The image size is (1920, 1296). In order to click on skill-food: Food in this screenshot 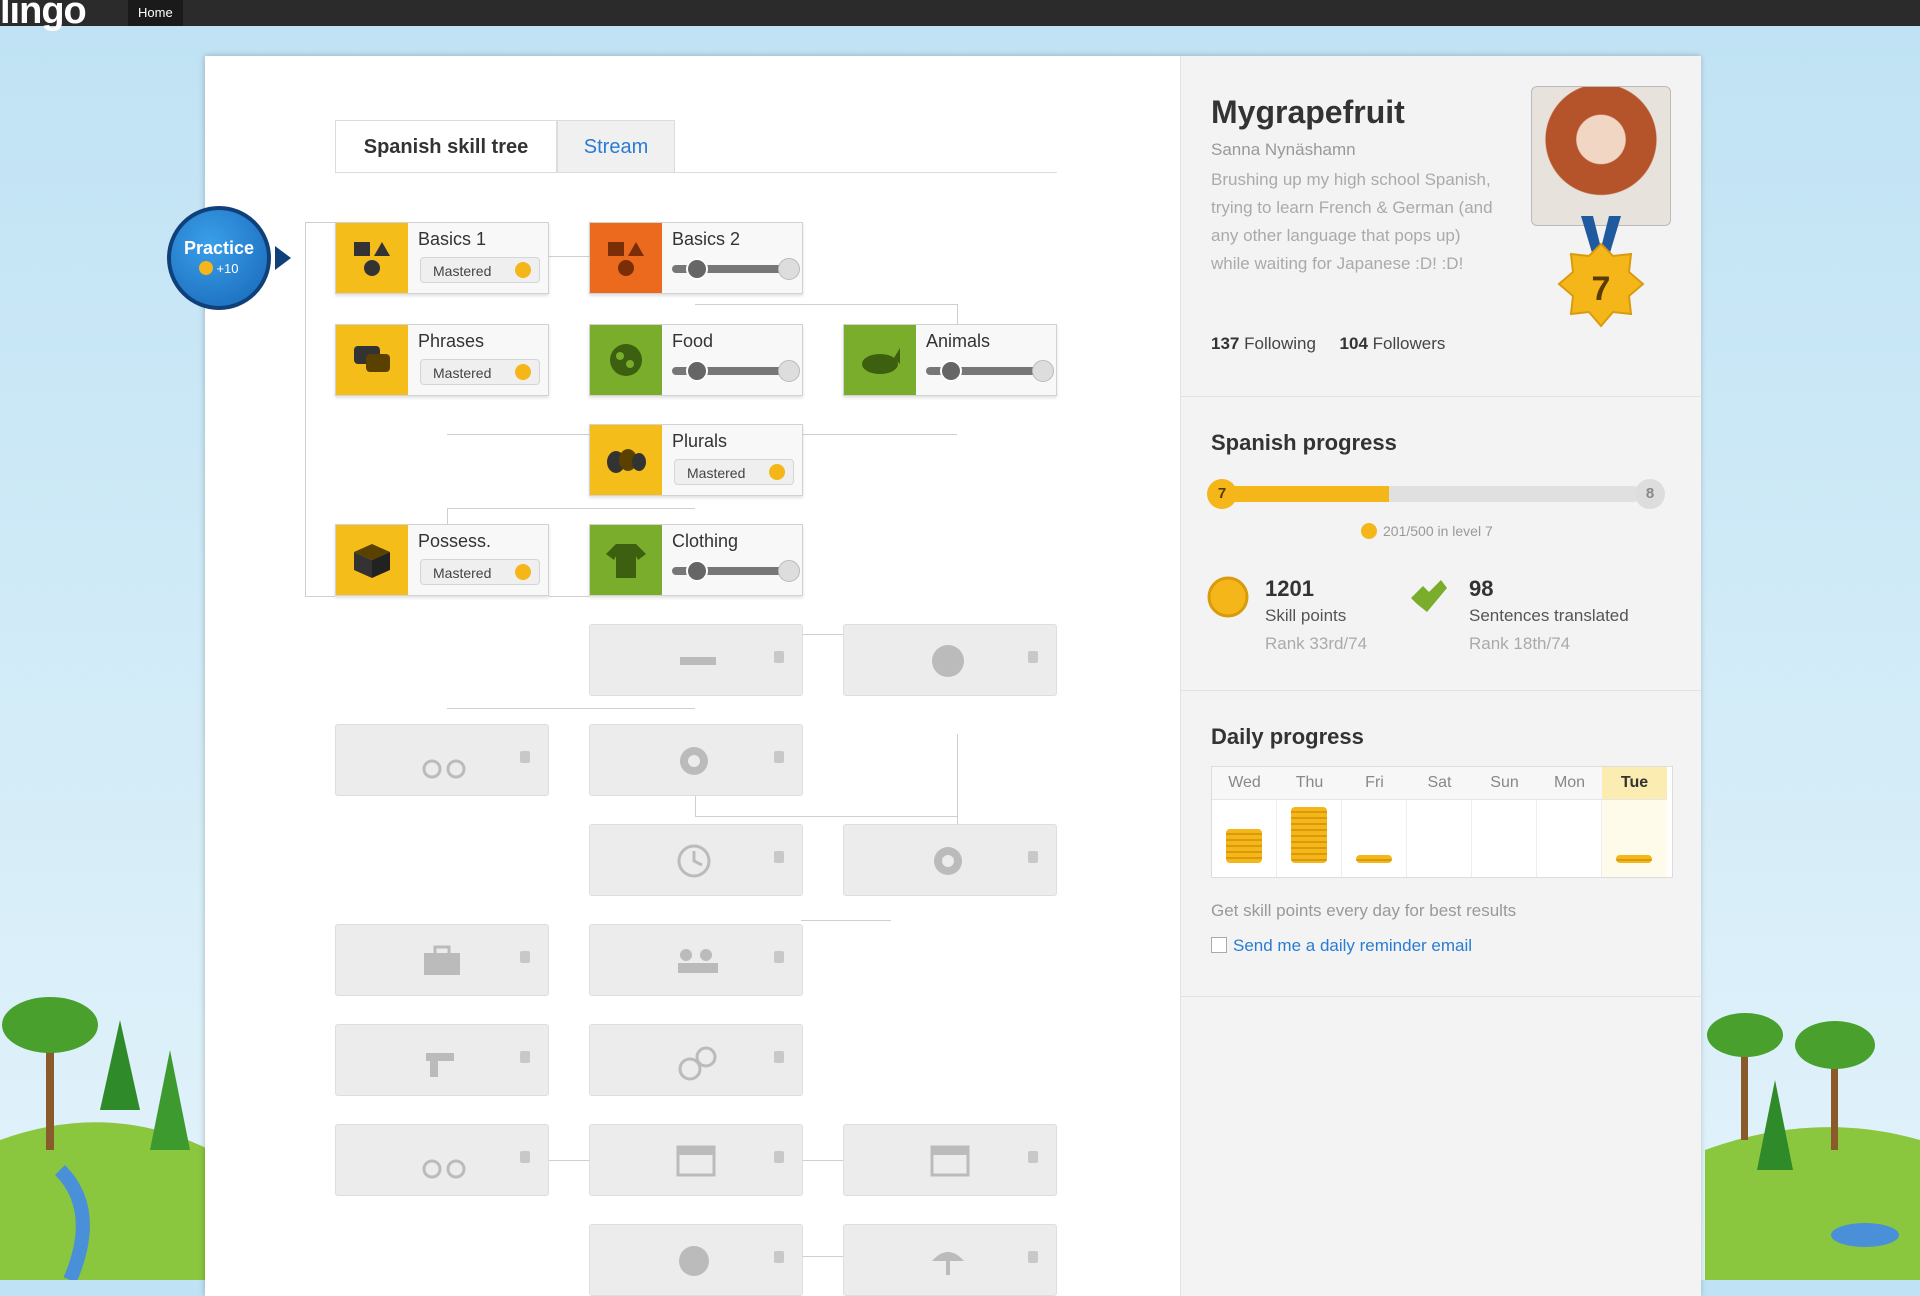, I will do `click(696, 360)`.